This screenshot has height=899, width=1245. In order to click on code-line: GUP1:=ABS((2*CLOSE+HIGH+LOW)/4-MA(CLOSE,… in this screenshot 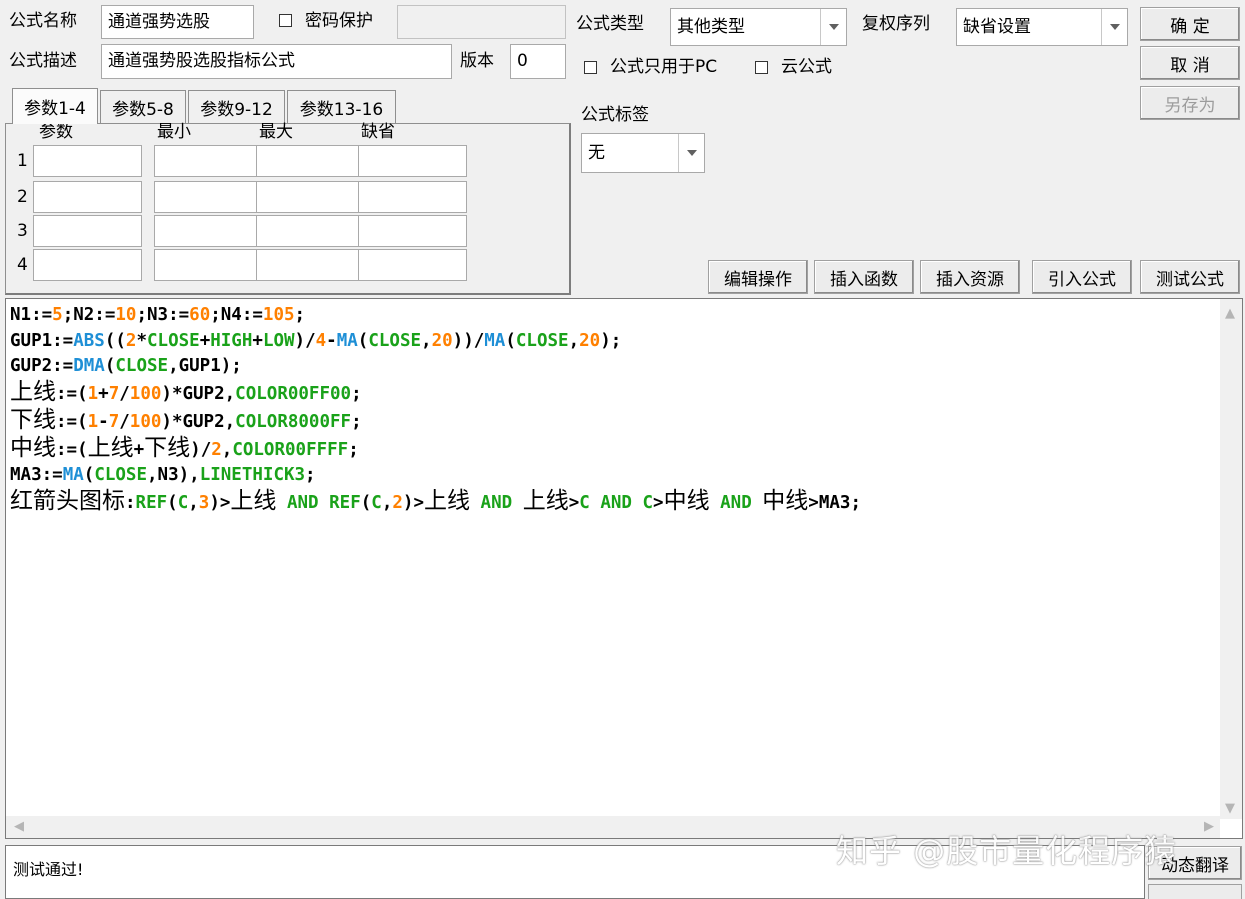, I will do `click(435, 342)`.